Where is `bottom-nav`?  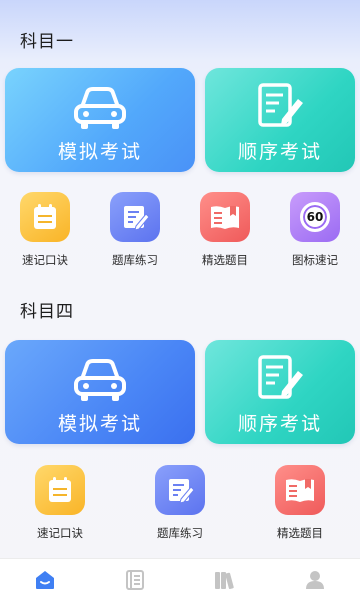
bottom-nav is located at coordinates (180, 579).